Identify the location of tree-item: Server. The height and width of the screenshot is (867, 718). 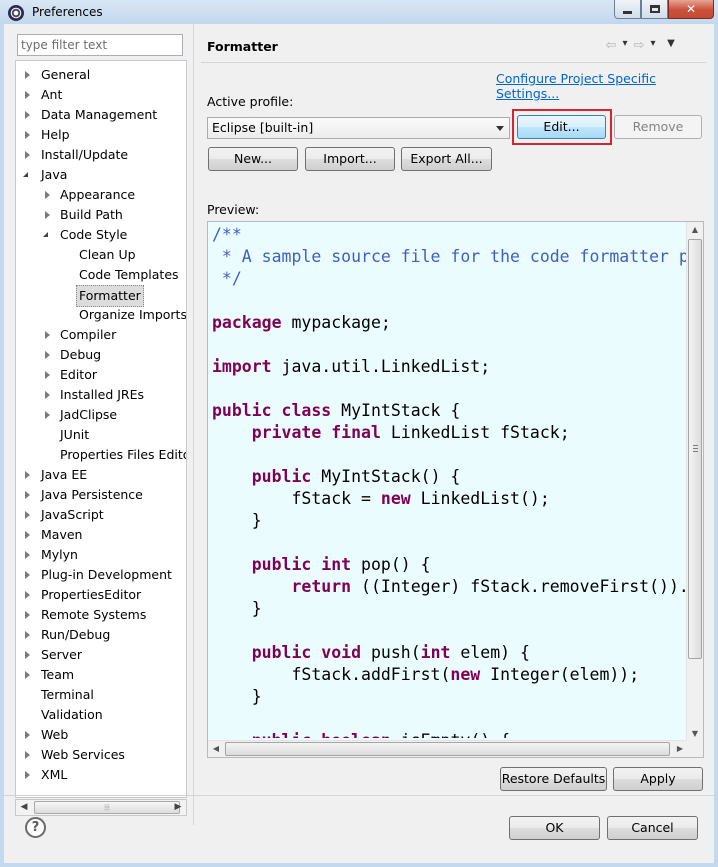
(101, 655).